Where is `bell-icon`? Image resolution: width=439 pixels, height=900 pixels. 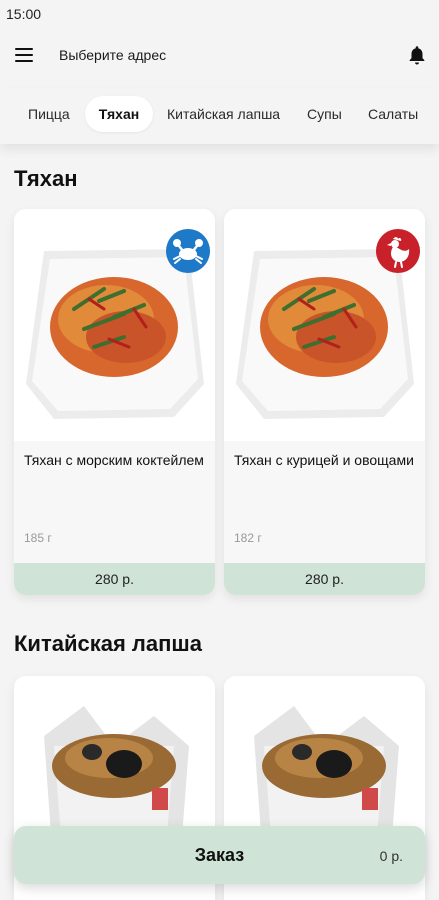 bell-icon is located at coordinates (417, 55).